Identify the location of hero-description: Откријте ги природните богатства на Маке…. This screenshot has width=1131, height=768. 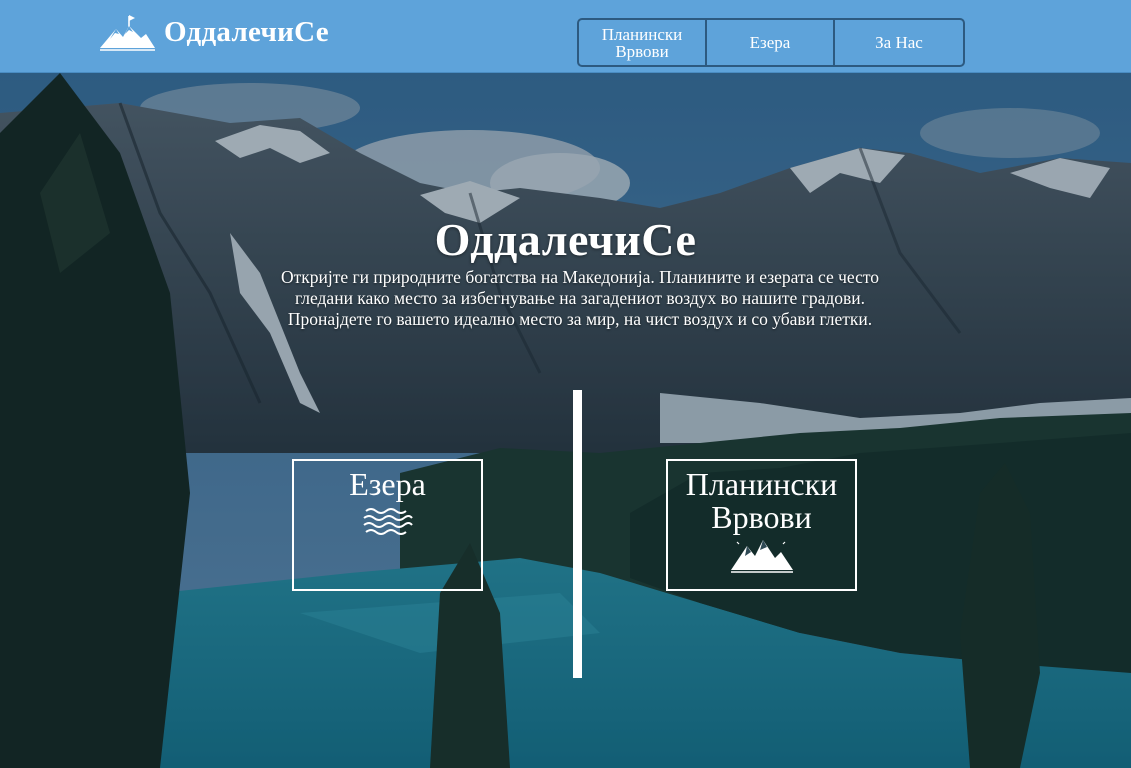
(580, 298).